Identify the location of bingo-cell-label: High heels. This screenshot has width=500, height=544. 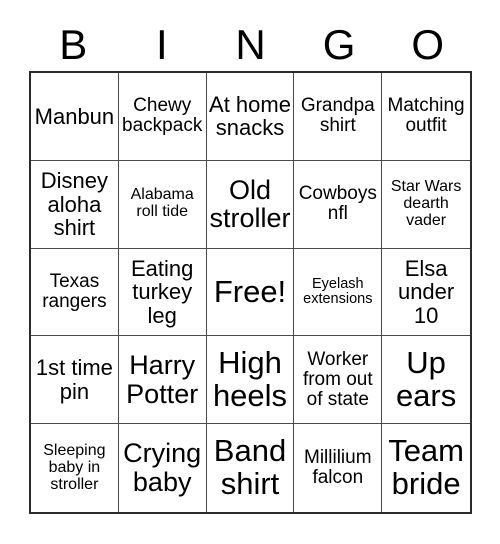
(250, 378).